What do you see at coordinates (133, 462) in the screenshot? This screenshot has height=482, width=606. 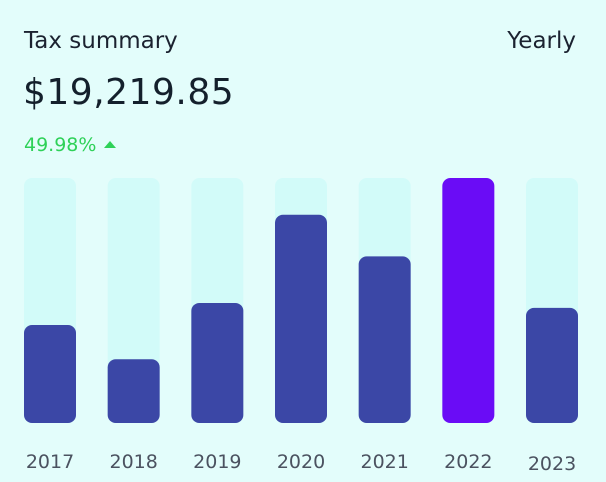 I see `x-tick-label: 2018` at bounding box center [133, 462].